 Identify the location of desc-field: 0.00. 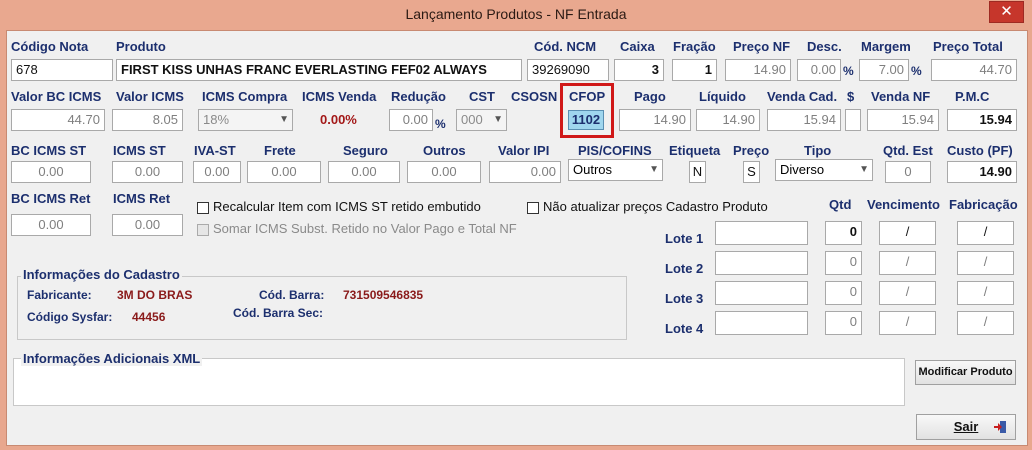
(819, 70).